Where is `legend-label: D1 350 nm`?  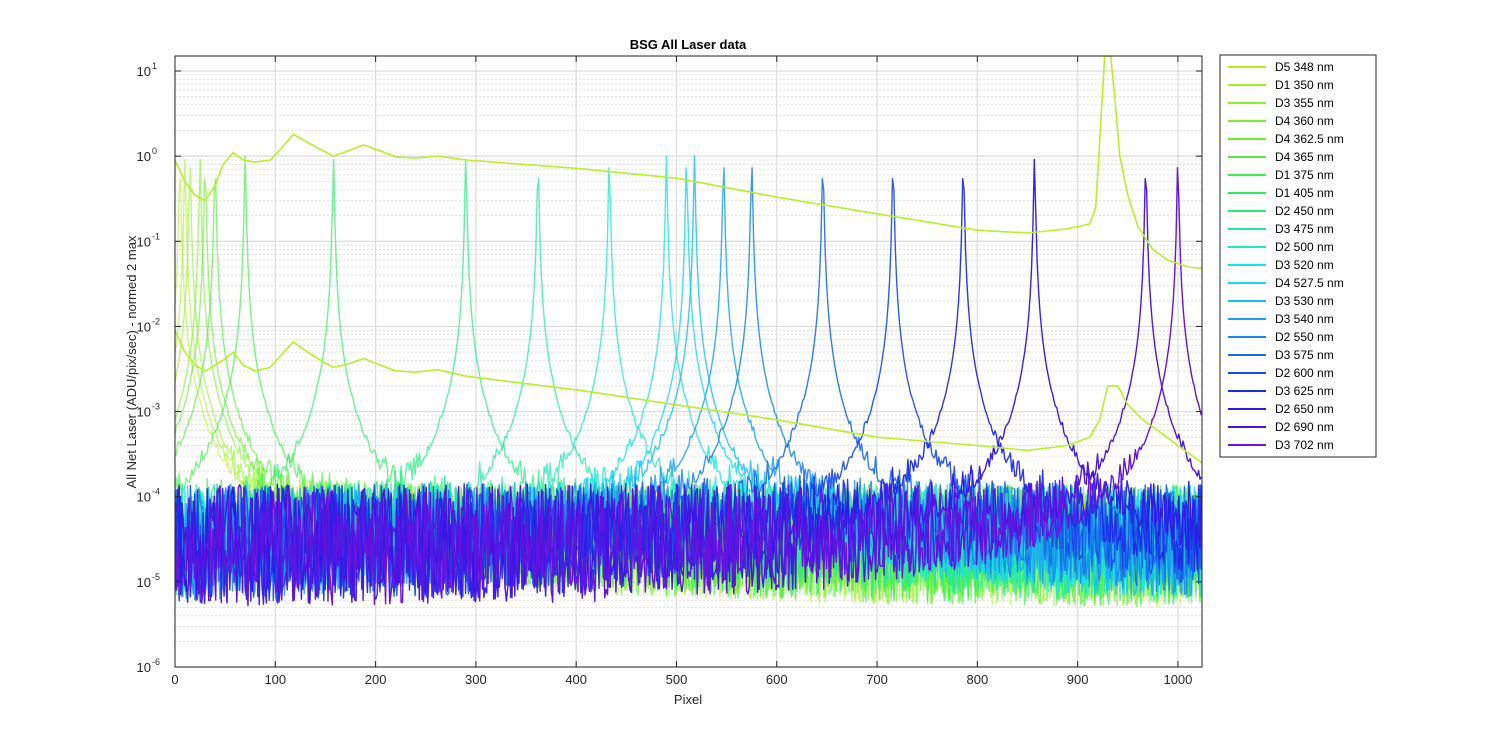
legend-label: D1 350 nm is located at coordinates (1304, 85).